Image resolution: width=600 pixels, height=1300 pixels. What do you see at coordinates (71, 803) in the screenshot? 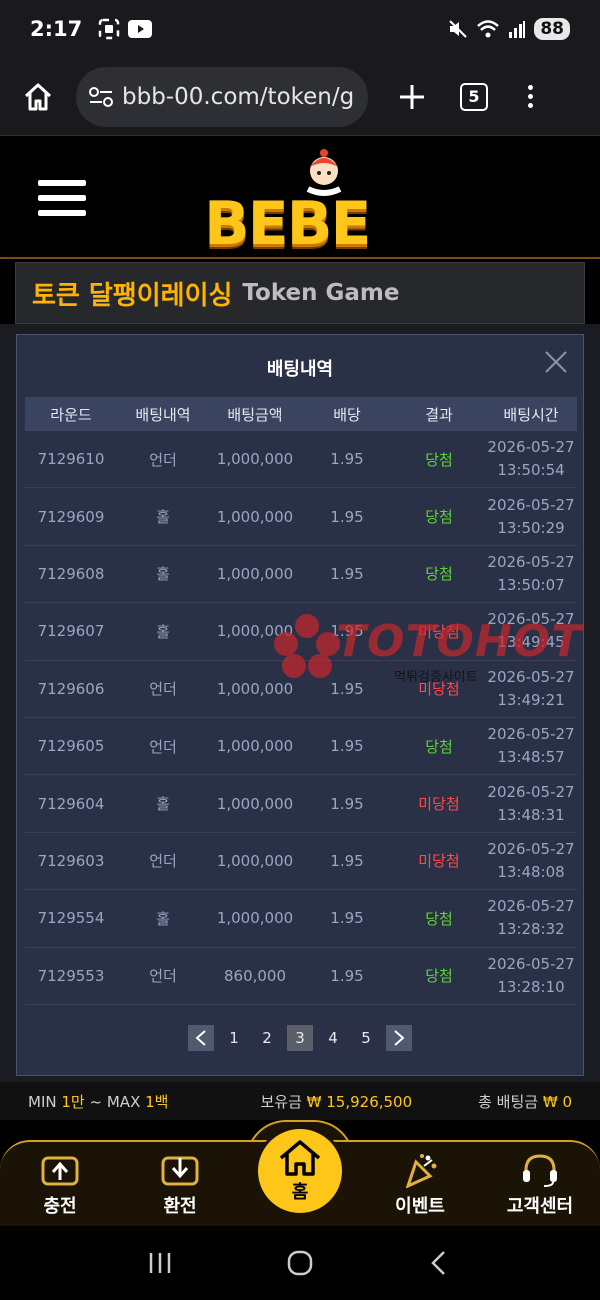
I see `round-cell: 7129604` at bounding box center [71, 803].